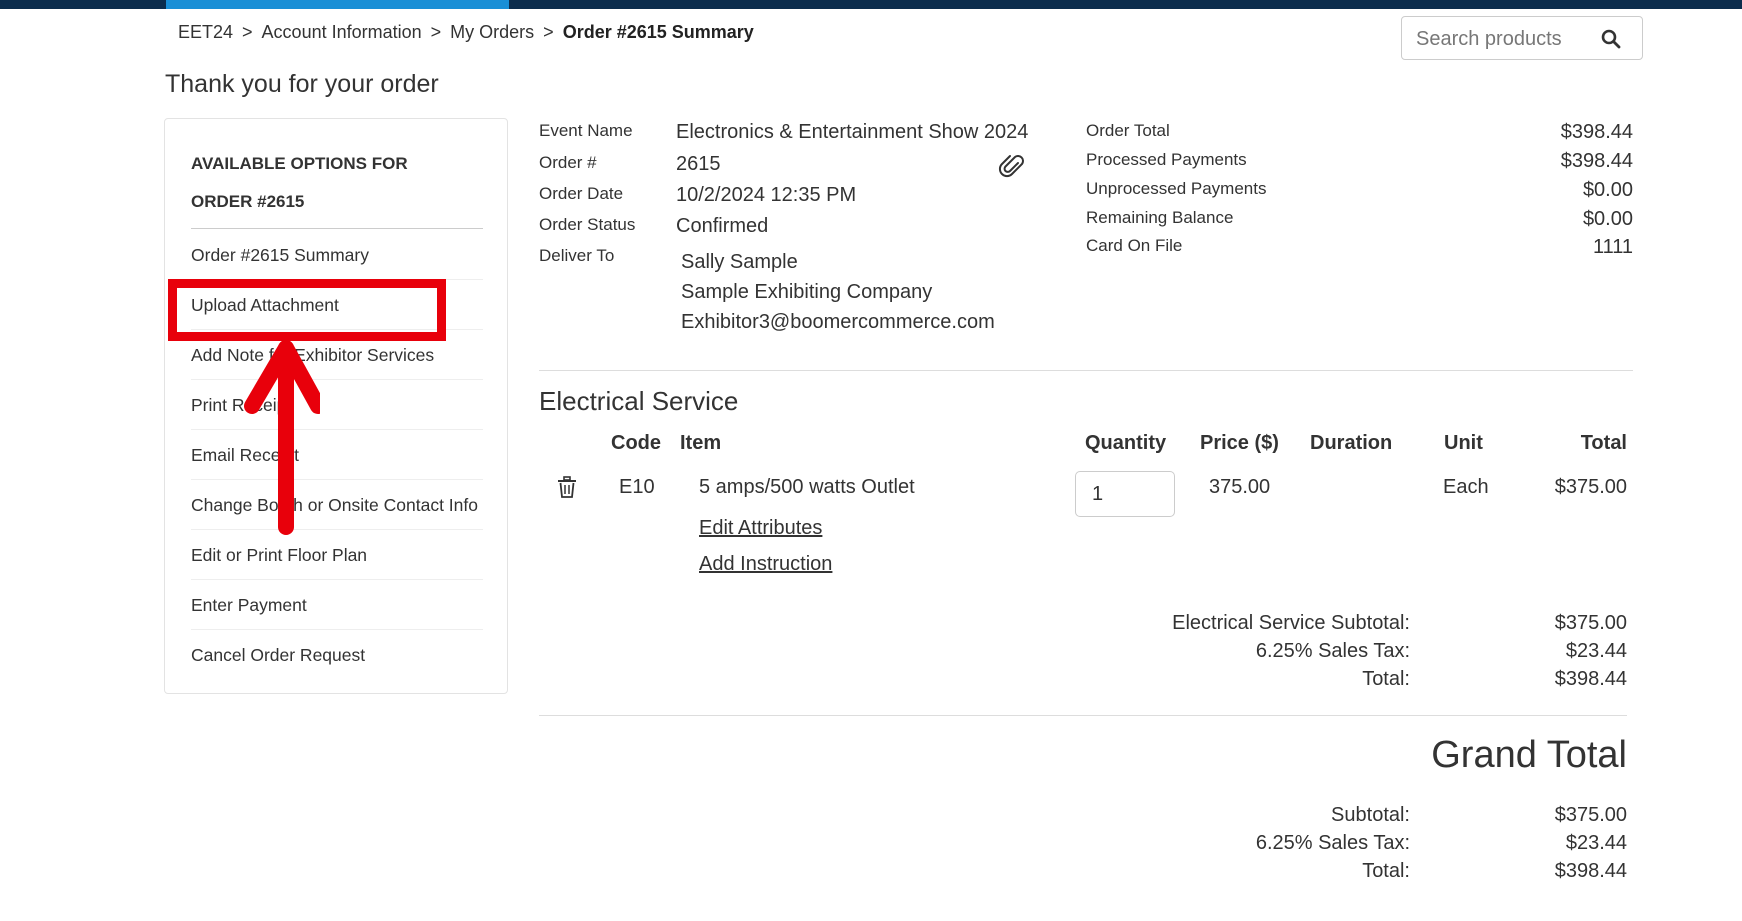 This screenshot has width=1742, height=921. I want to click on deliver-to-company: Sample Exhibiting Company, so click(807, 292).